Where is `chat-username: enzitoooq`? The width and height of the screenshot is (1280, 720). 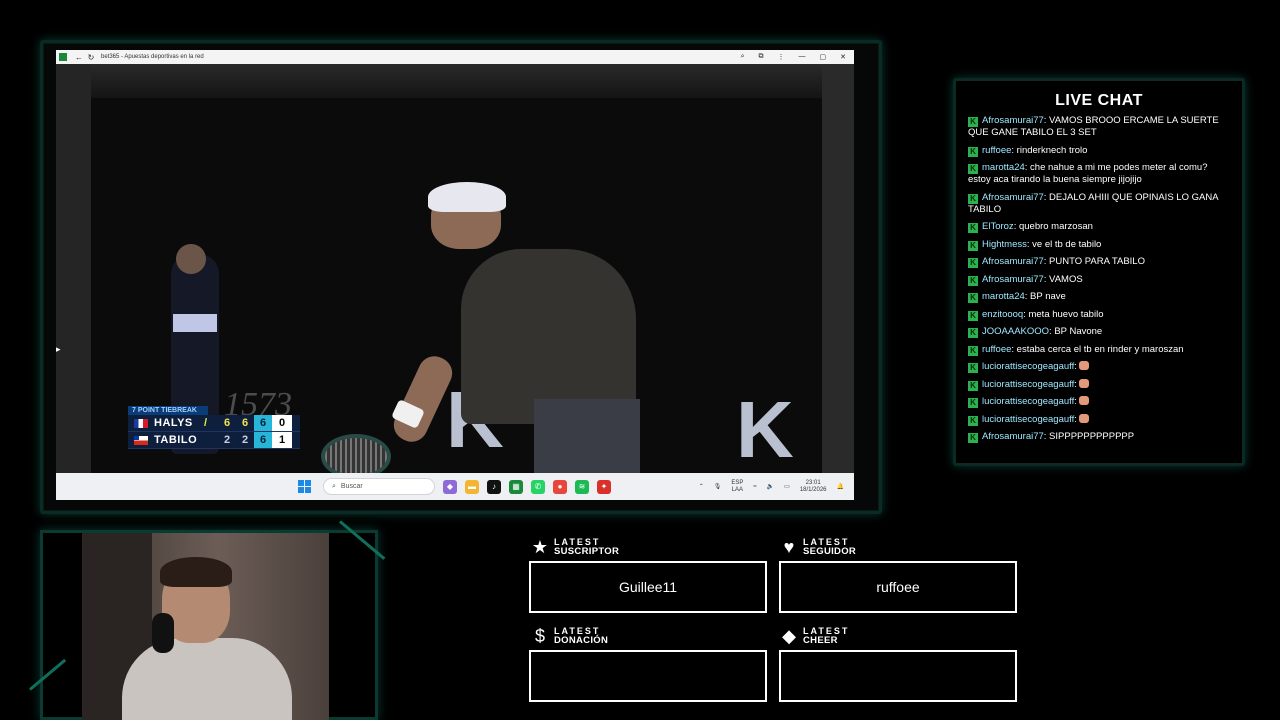
chat-username: enzitoooq is located at coordinates (1002, 314).